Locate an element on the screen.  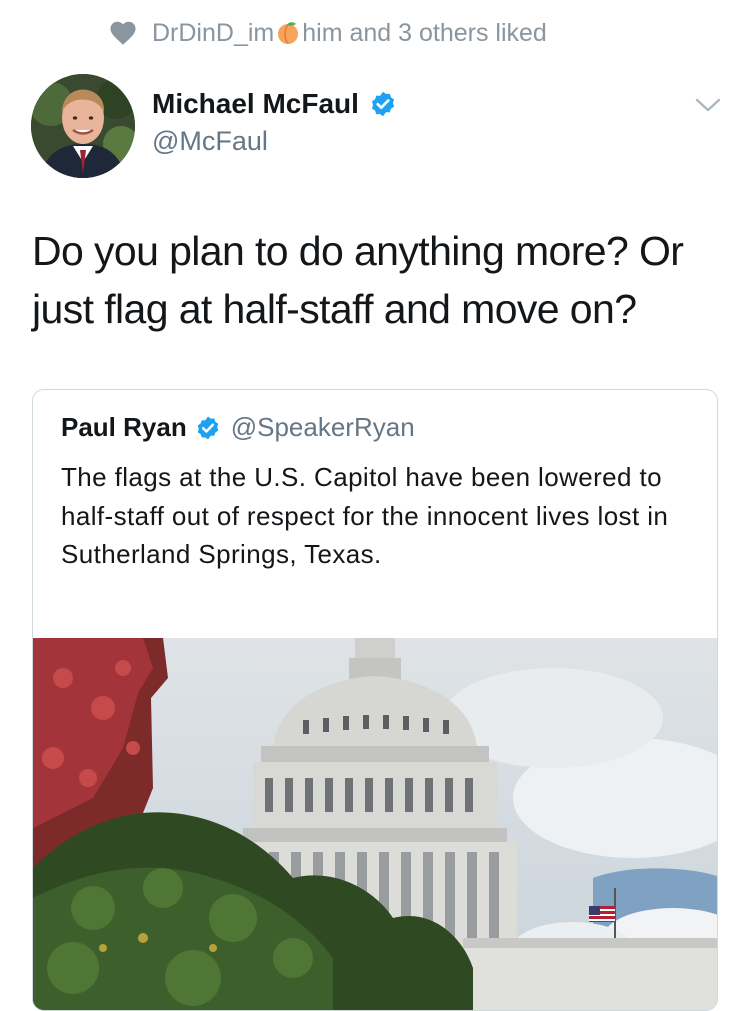
peach-icon is located at coordinates (288, 33).